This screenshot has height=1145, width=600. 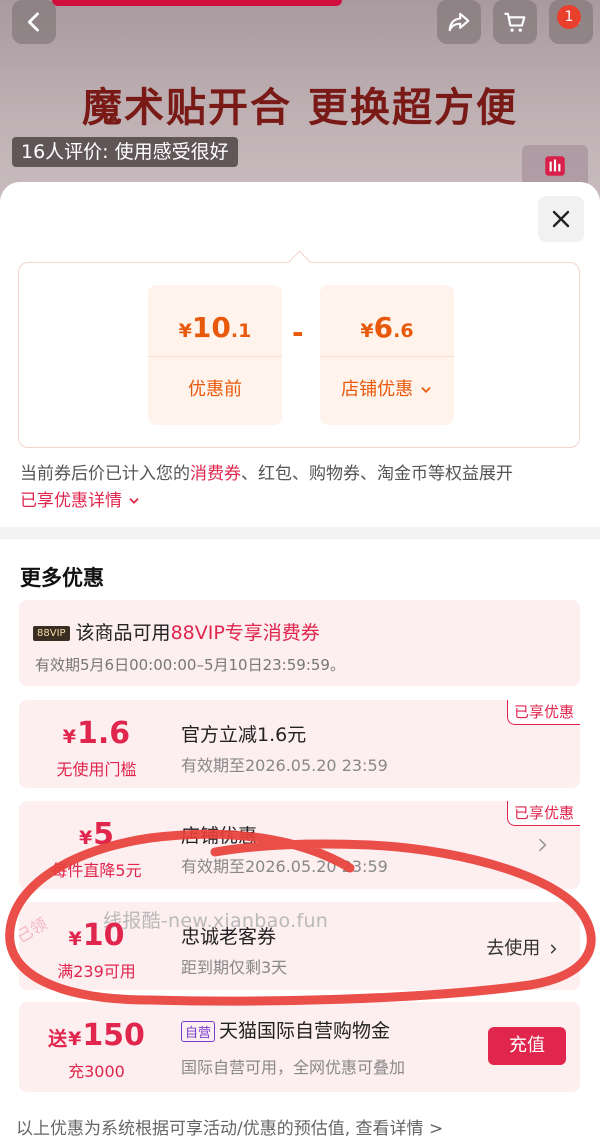 I want to click on gold-value: 送¥150 充3000, so click(x=96, y=1047).